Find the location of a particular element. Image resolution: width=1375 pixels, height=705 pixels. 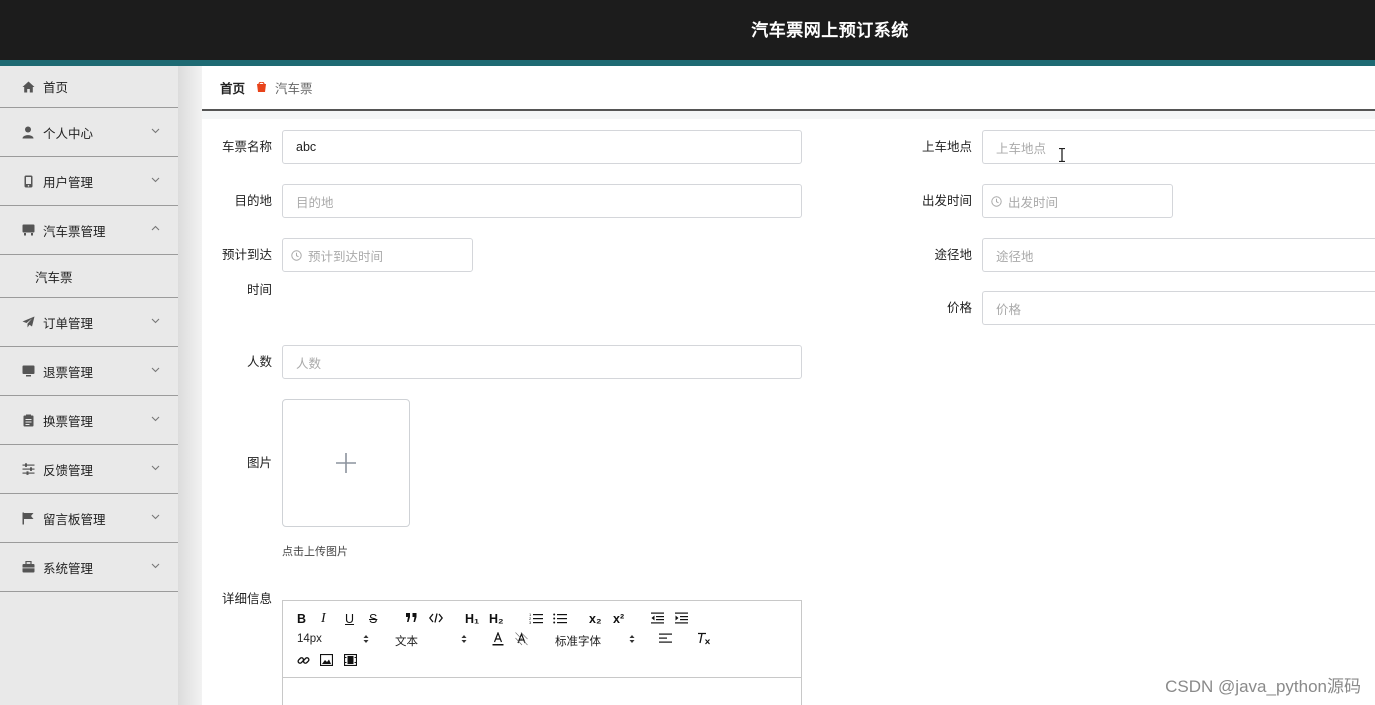

svg-text: 3 is located at coordinates (530, 622).